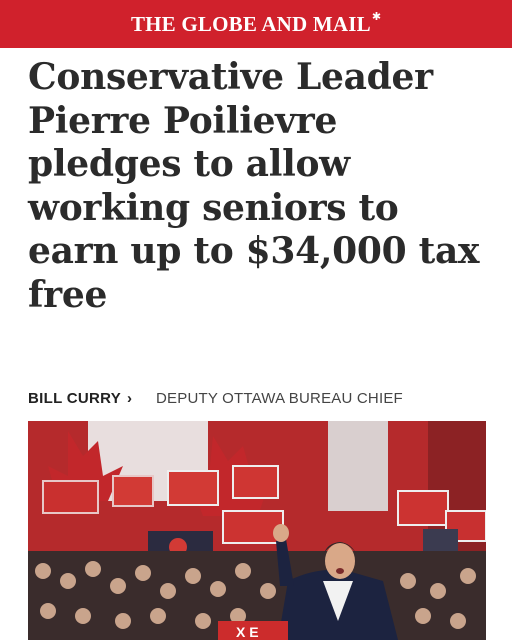 This screenshot has width=512, height=640. What do you see at coordinates (74, 398) in the screenshot?
I see `author-name: BILL CURRY` at bounding box center [74, 398].